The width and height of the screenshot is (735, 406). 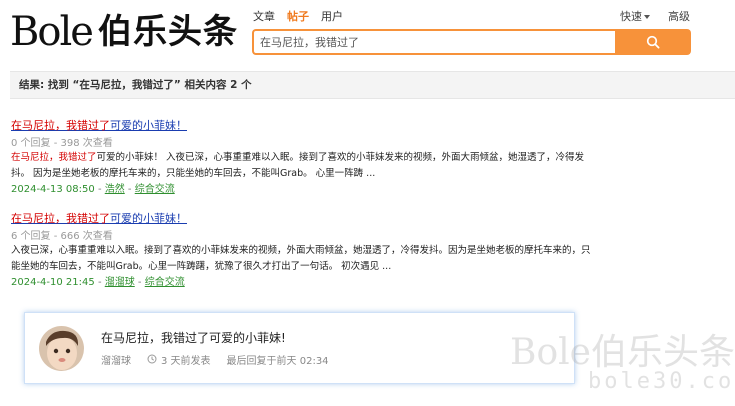 I want to click on search-button, so click(x=653, y=42).